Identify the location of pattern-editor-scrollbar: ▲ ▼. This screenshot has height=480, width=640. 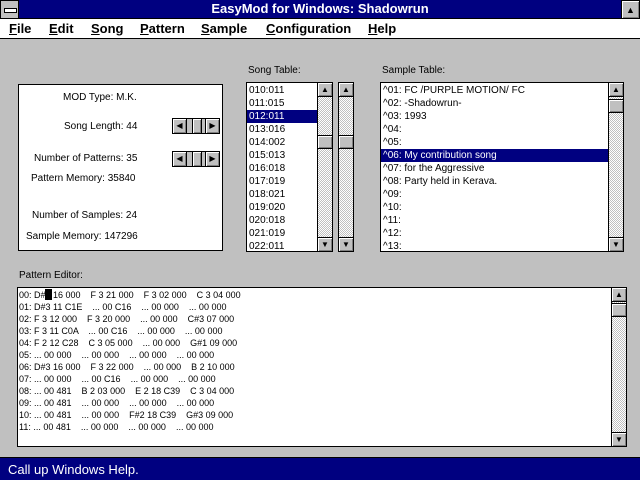
(618, 367).